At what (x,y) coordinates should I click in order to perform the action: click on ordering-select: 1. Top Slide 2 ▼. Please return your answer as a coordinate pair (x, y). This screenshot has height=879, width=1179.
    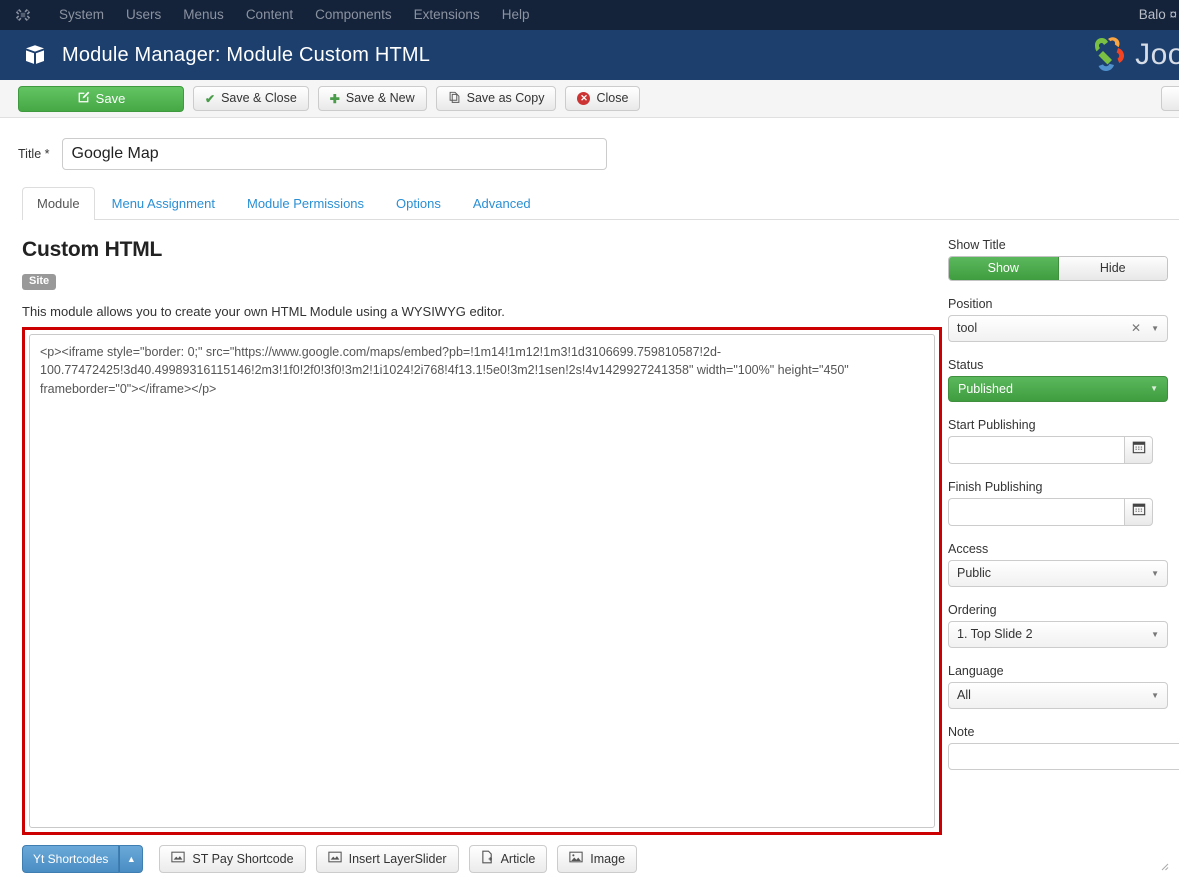
    Looking at the image, I should click on (1058, 634).